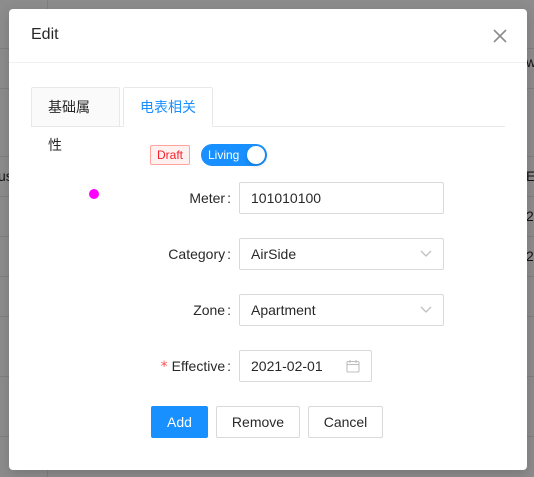 Image resolution: width=534 pixels, height=477 pixels. Describe the element at coordinates (164, 367) in the screenshot. I see `required-mark: *` at that location.